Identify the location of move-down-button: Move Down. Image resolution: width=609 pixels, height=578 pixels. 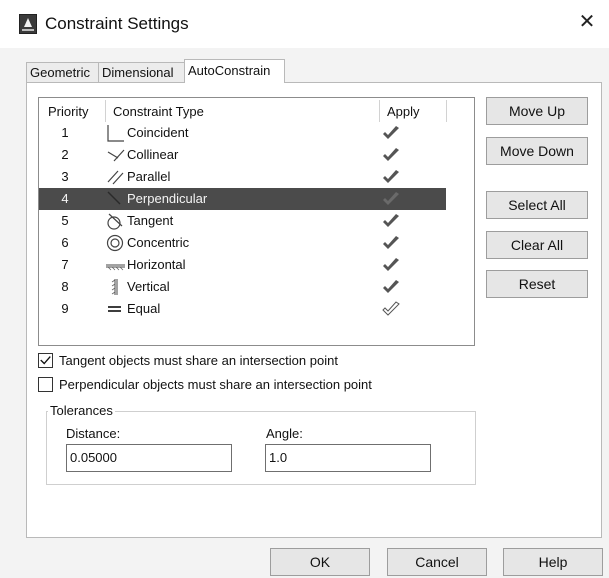
(537, 151).